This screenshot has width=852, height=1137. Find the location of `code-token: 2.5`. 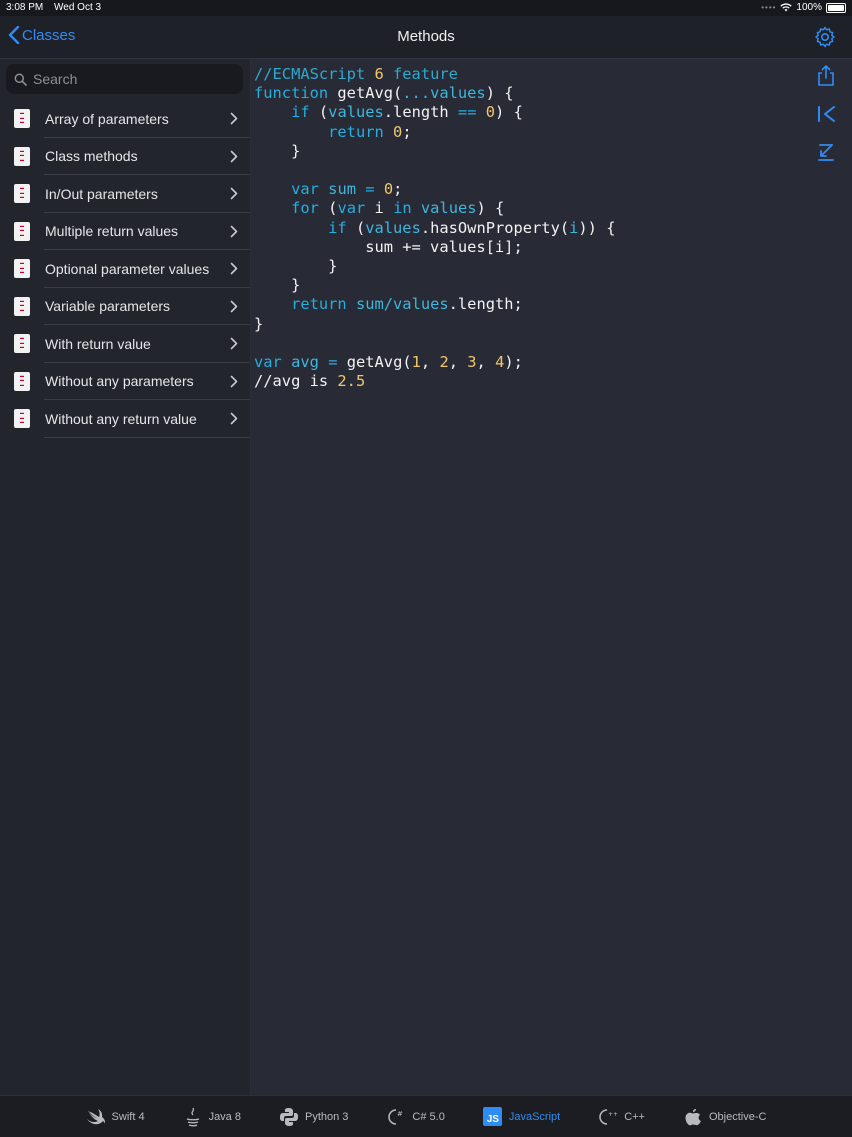

code-token: 2.5 is located at coordinates (351, 381).